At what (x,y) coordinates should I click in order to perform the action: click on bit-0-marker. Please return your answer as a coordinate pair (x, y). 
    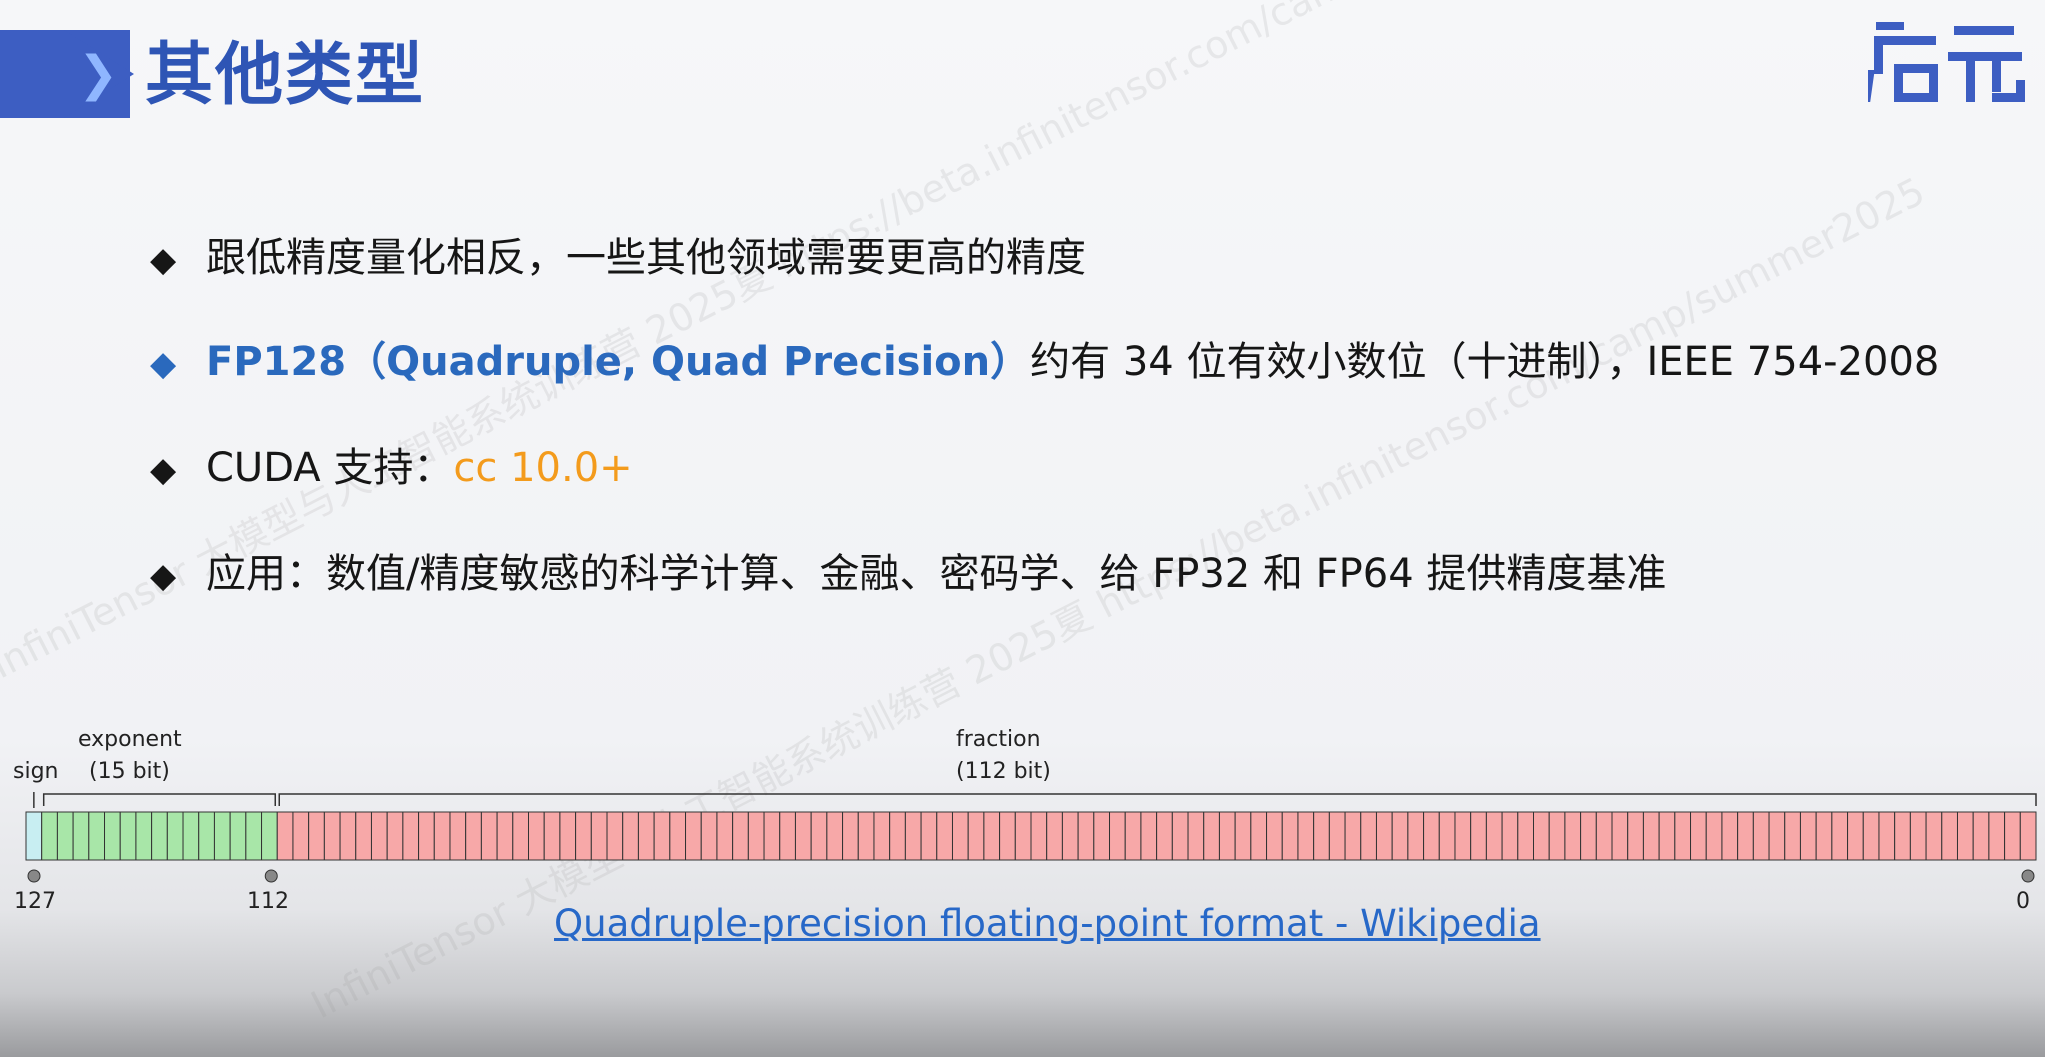
    Looking at the image, I should click on (2028, 876).